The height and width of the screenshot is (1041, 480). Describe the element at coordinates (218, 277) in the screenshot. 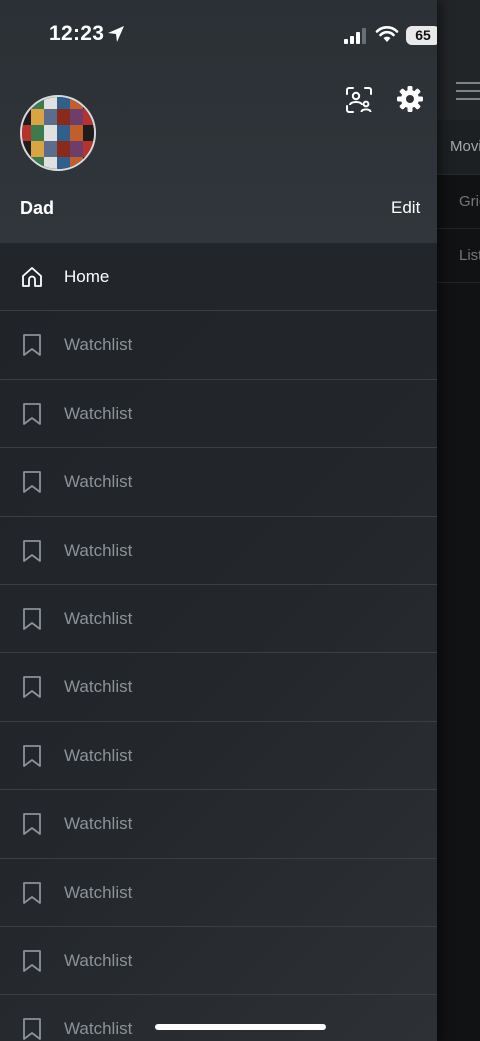

I see `menu-item-home: Home` at that location.